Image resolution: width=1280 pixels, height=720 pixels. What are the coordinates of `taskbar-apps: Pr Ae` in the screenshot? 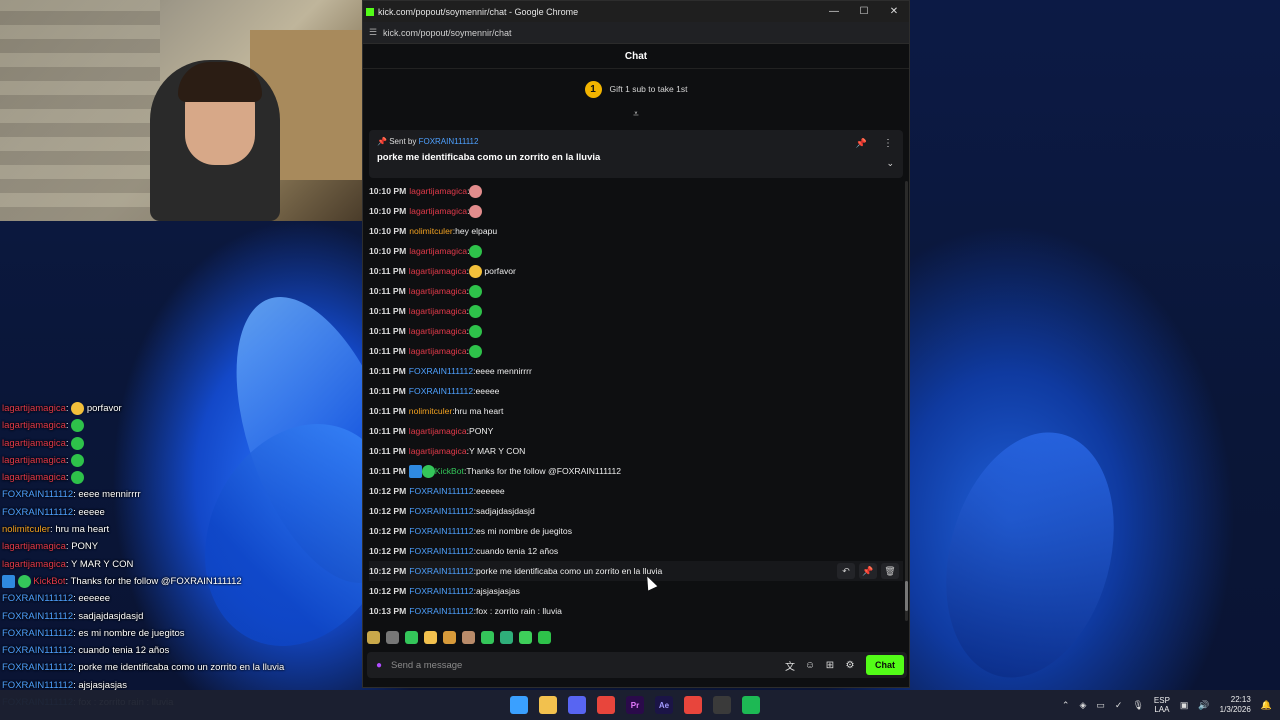 It's located at (635, 705).